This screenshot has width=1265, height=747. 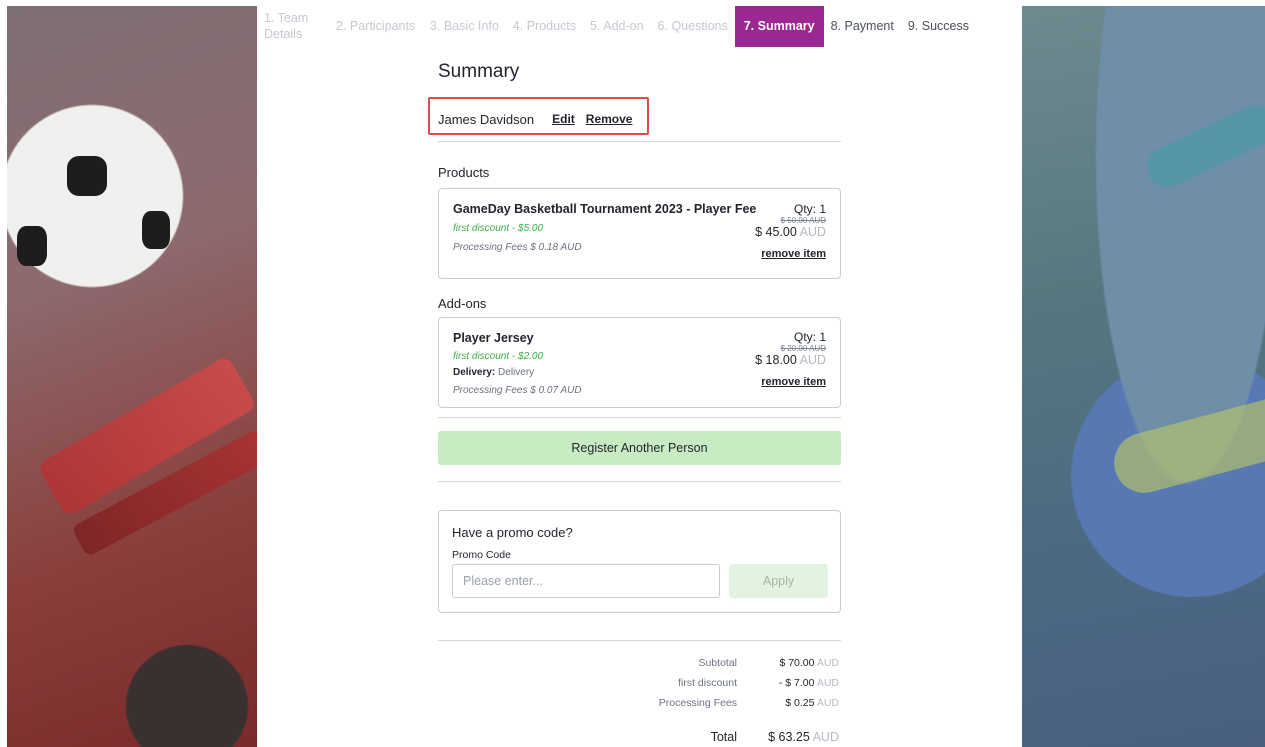 I want to click on step-label: 7. Summary, so click(x=779, y=25).